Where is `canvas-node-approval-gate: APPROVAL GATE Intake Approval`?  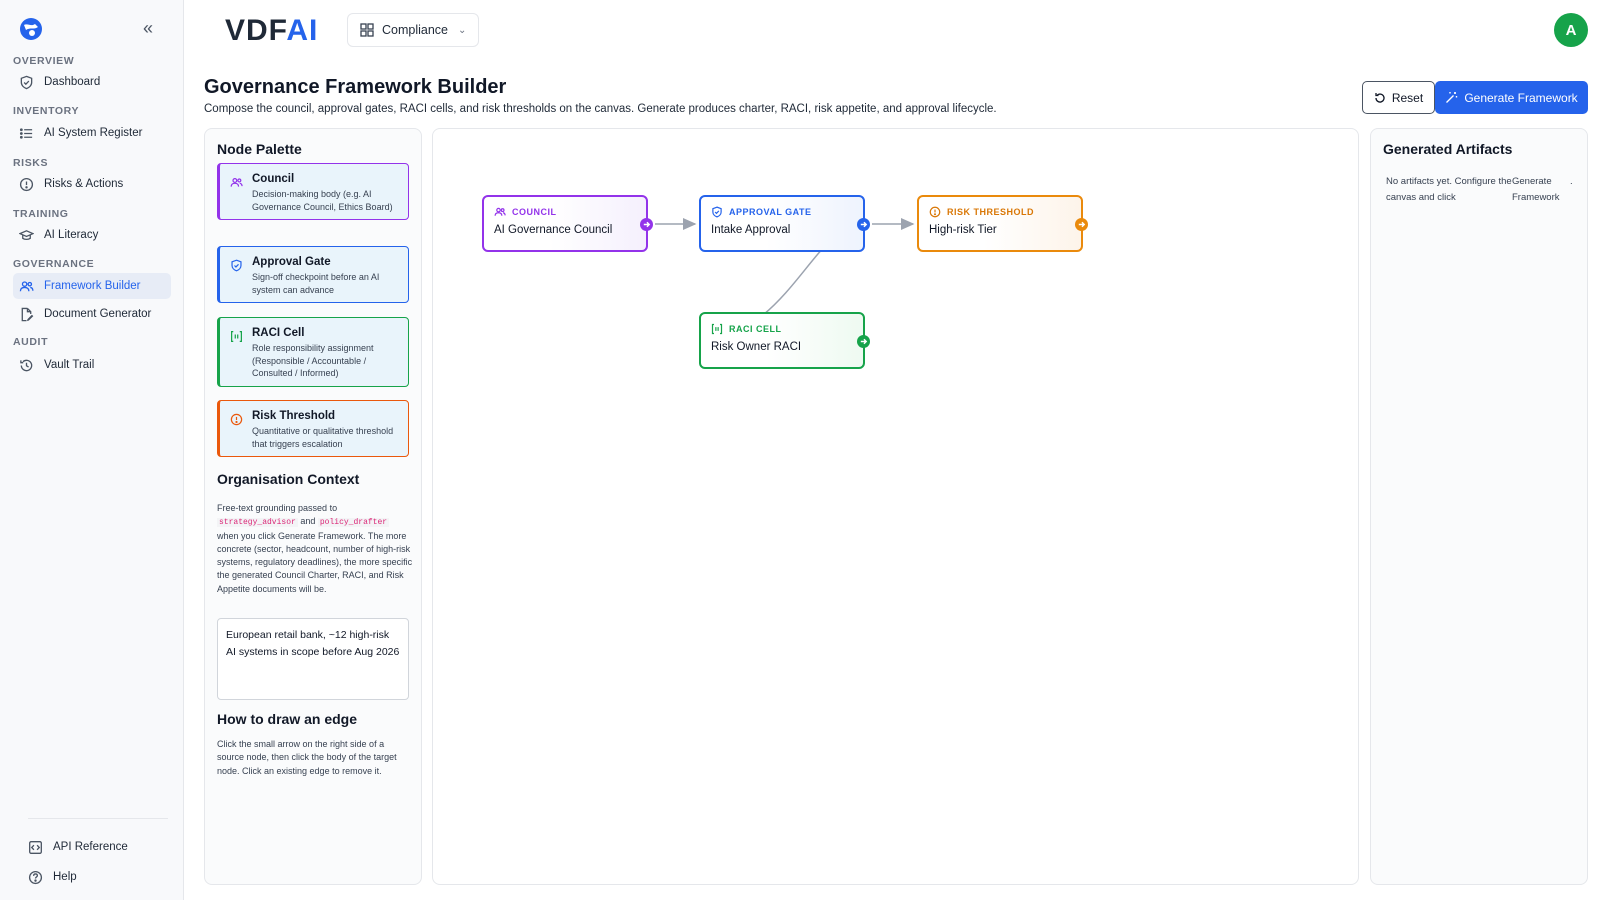 canvas-node-approval-gate: APPROVAL GATE Intake Approval is located at coordinates (784, 223).